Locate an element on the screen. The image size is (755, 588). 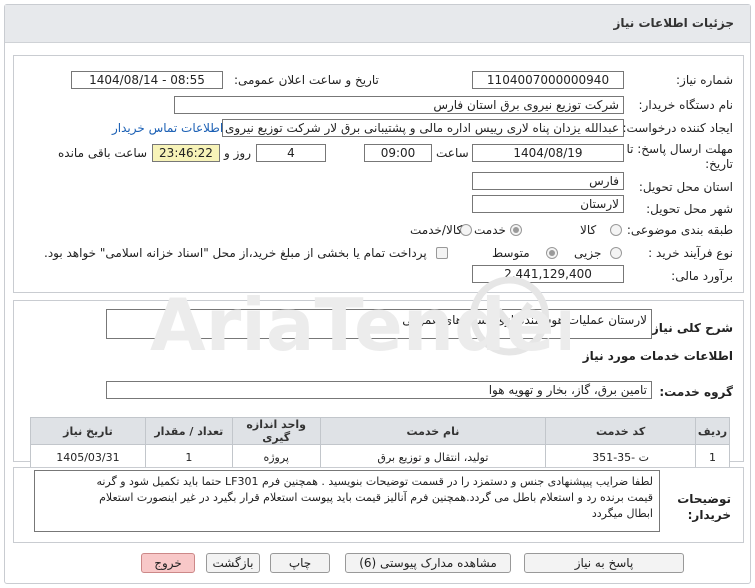
budget-field: 2,441,129,400 is located at coordinates (548, 274).